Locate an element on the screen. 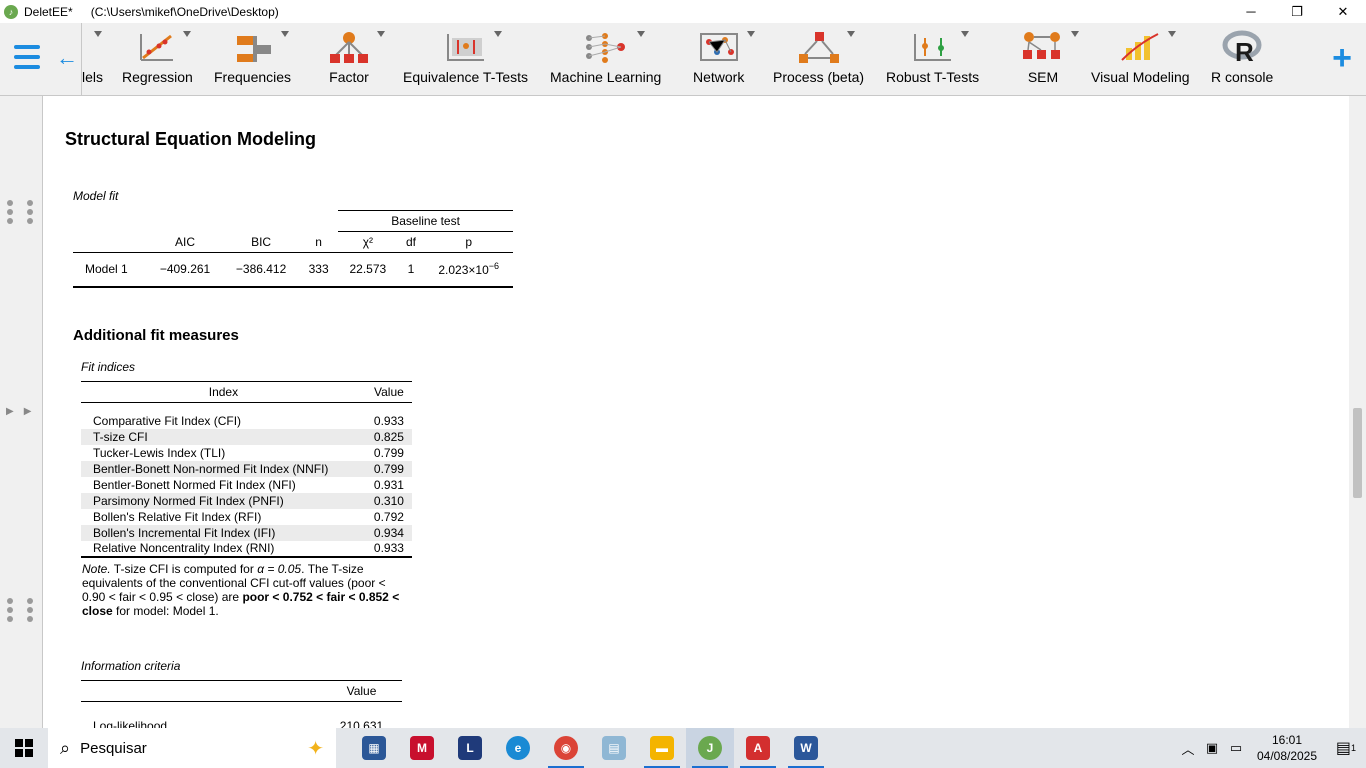 The height and width of the screenshot is (768, 1366). module-r-console: R R console is located at coordinates (1242, 60).